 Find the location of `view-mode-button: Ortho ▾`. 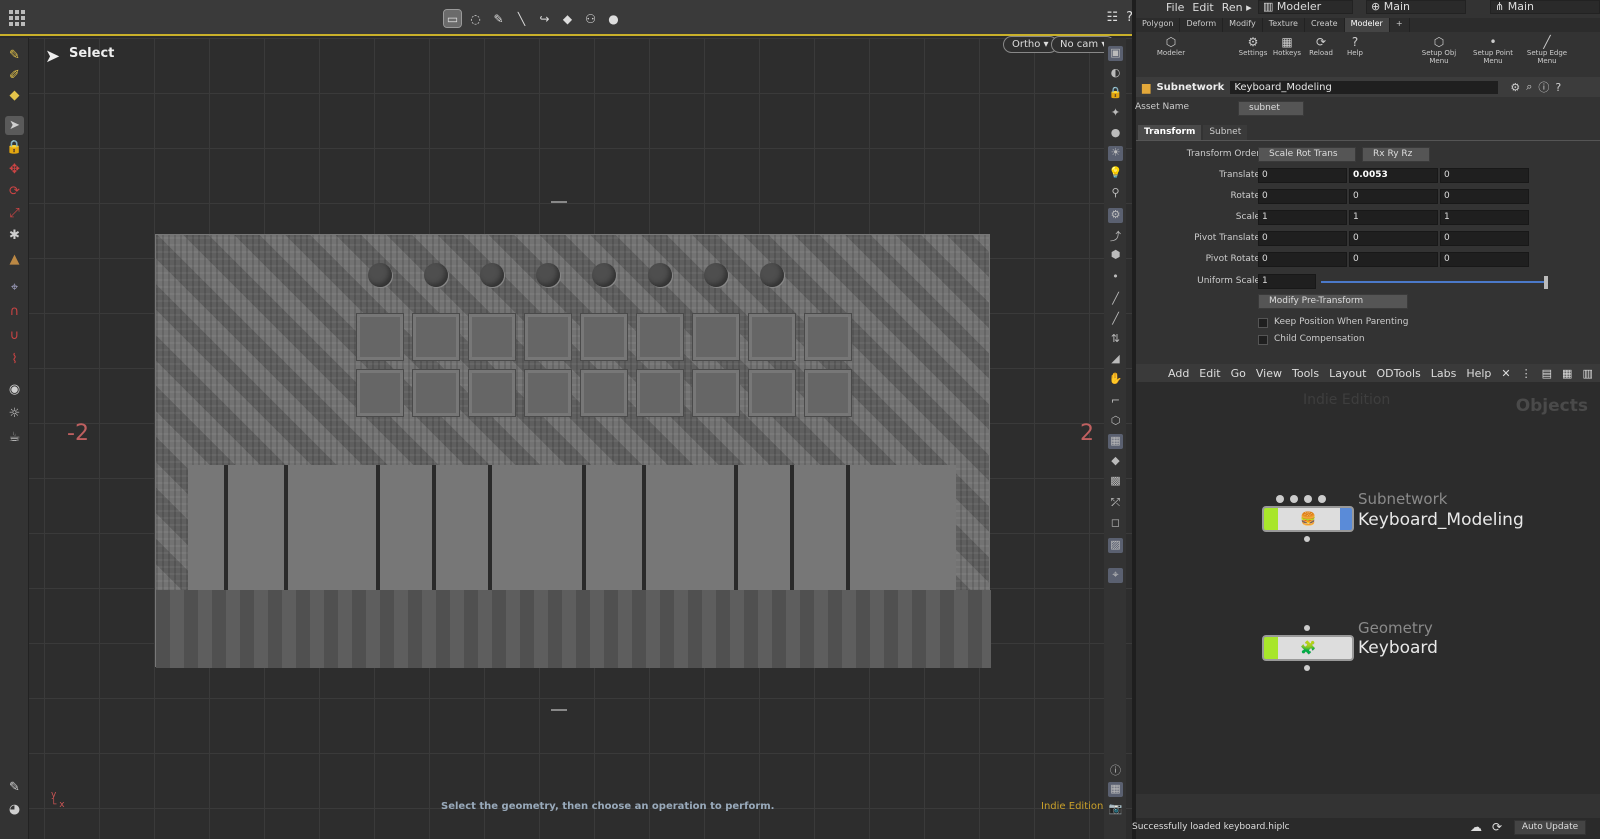

view-mode-button: Ortho ▾ is located at coordinates (1030, 44).